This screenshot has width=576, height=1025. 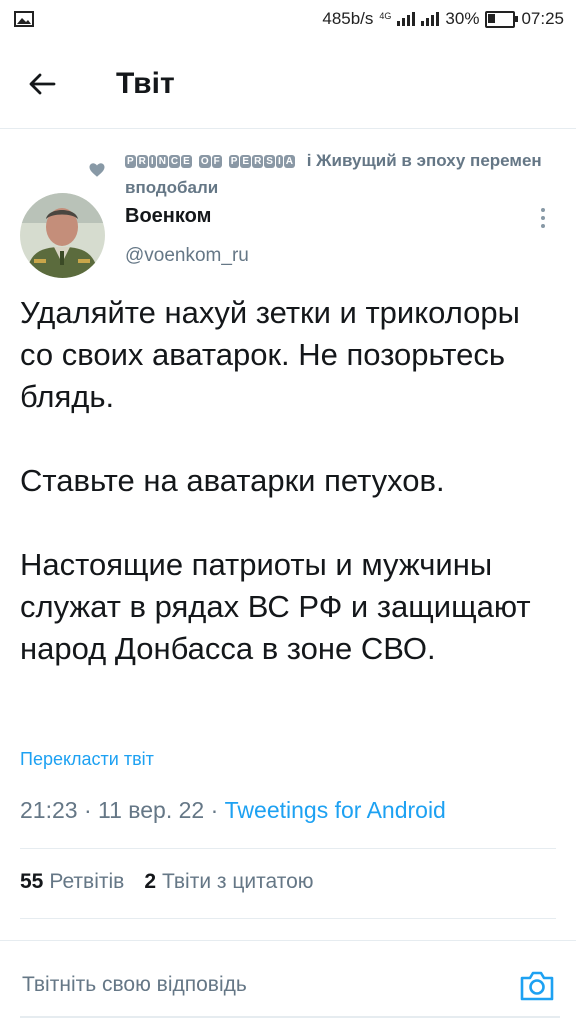 I want to click on reply-bar, so click(x=288, y=982).